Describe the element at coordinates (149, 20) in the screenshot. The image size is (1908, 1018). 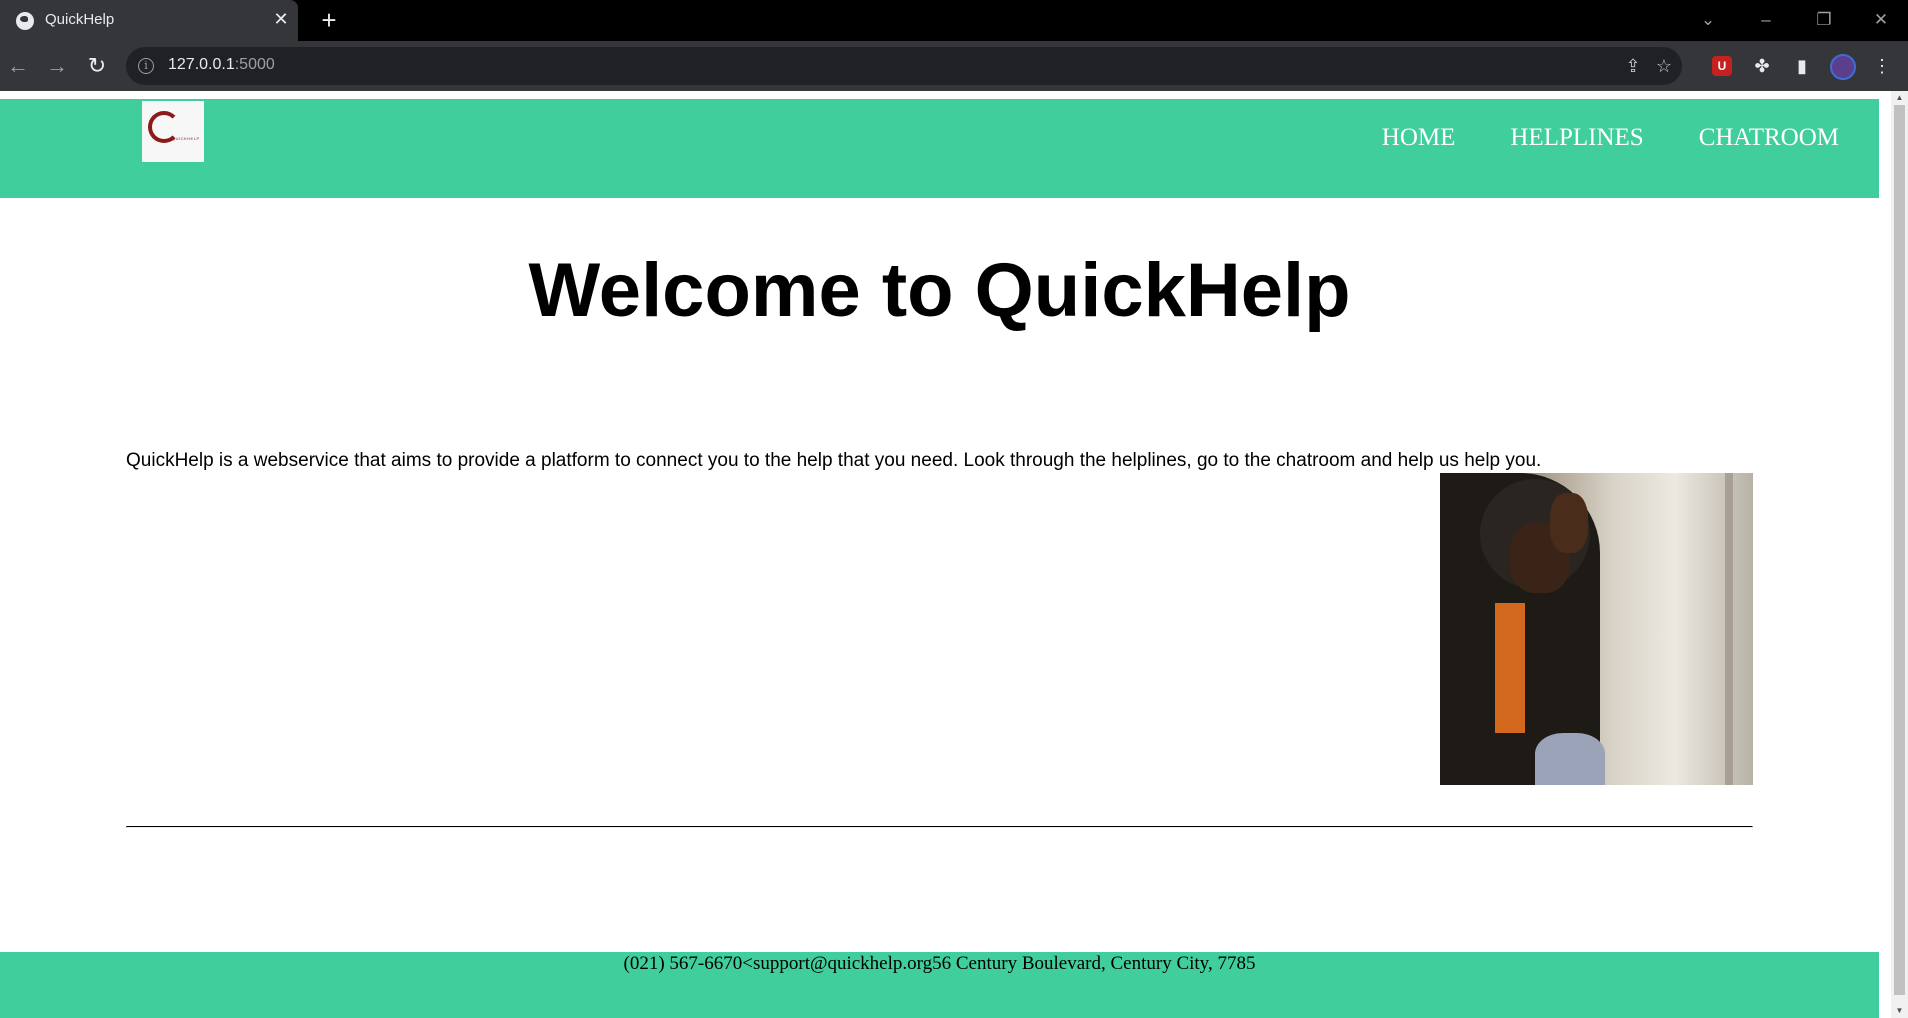
I see `browser-tab: QuickHelp ✕` at that location.